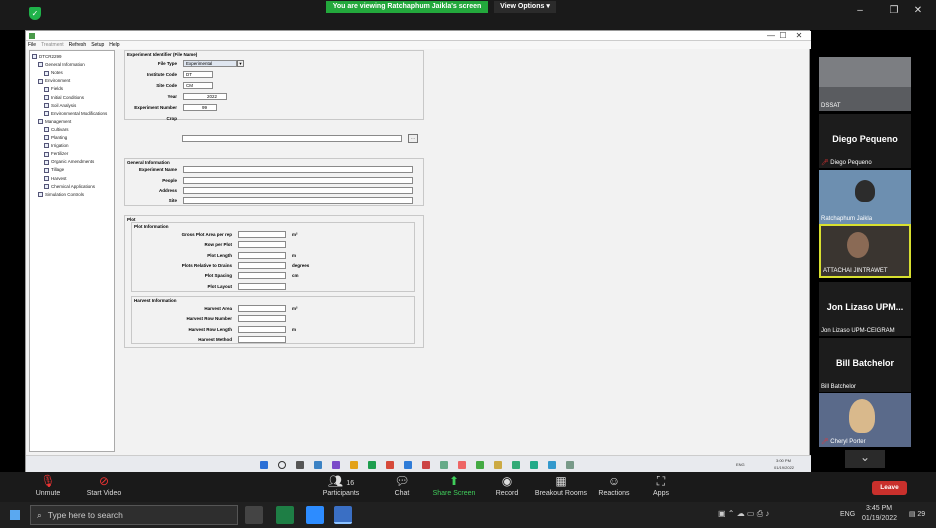 The width and height of the screenshot is (936, 528). I want to click on menu-file: File, so click(32, 45).